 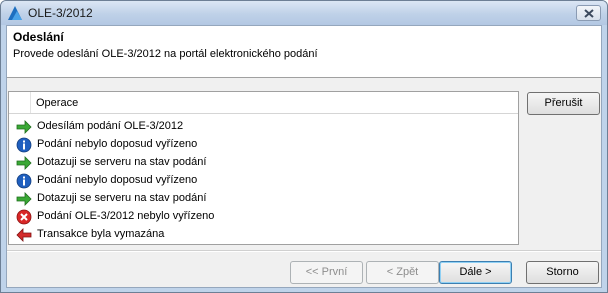 What do you see at coordinates (110, 126) in the screenshot?
I see `list-item-text: Odesílám podání OLE-3/2012` at bounding box center [110, 126].